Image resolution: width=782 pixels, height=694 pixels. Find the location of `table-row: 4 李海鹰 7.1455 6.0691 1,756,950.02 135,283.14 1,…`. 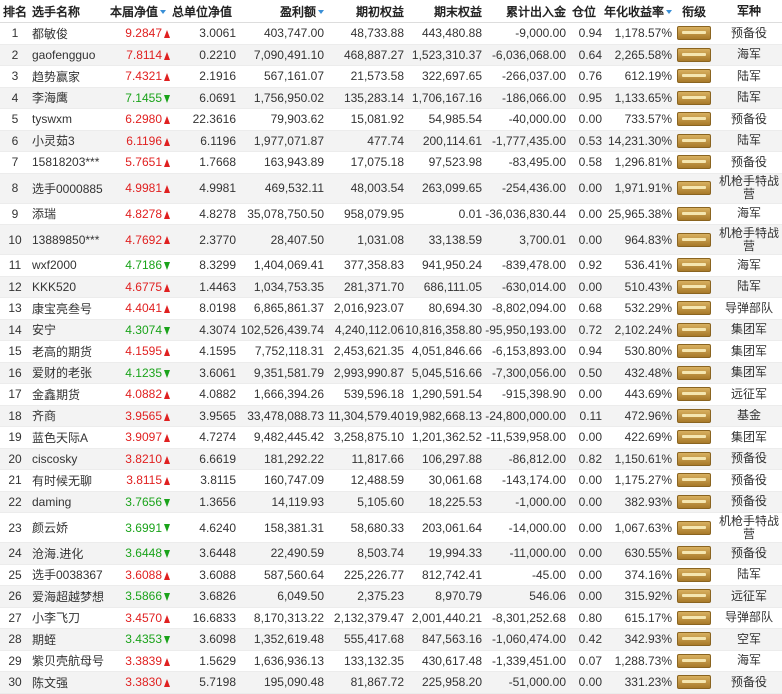

table-row: 4 李海鹰 7.1455 6.0691 1,756,950.02 135,283.14 1,… is located at coordinates (391, 98).